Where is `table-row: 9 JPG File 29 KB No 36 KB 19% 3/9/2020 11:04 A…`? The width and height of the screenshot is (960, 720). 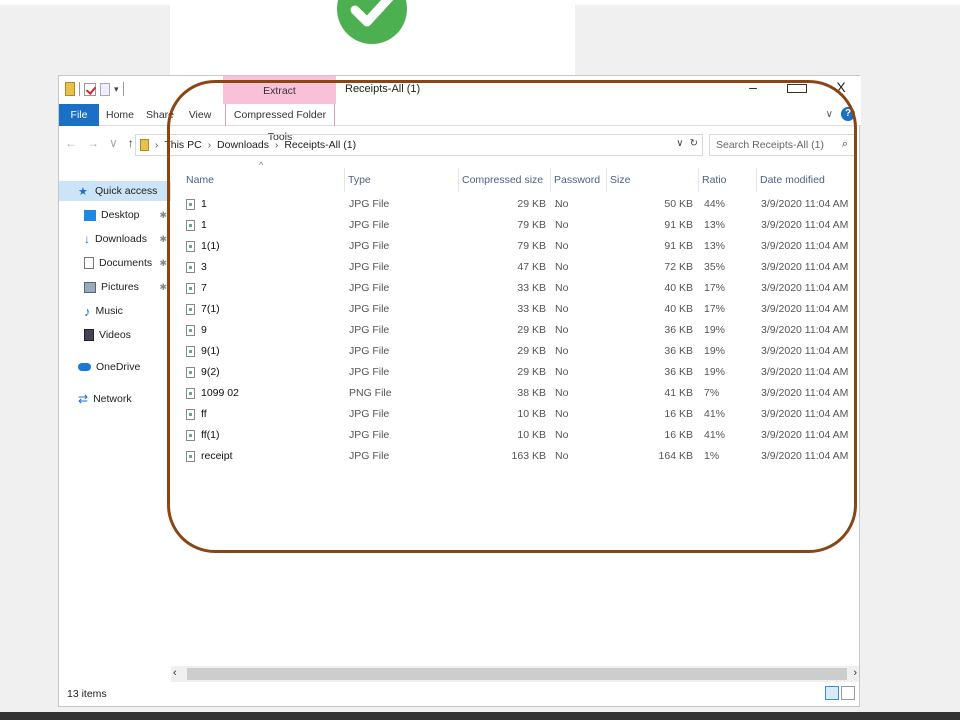
table-row: 9 JPG File 29 KB No 36 KB 19% 3/9/2020 11:04 A… is located at coordinates (516, 330).